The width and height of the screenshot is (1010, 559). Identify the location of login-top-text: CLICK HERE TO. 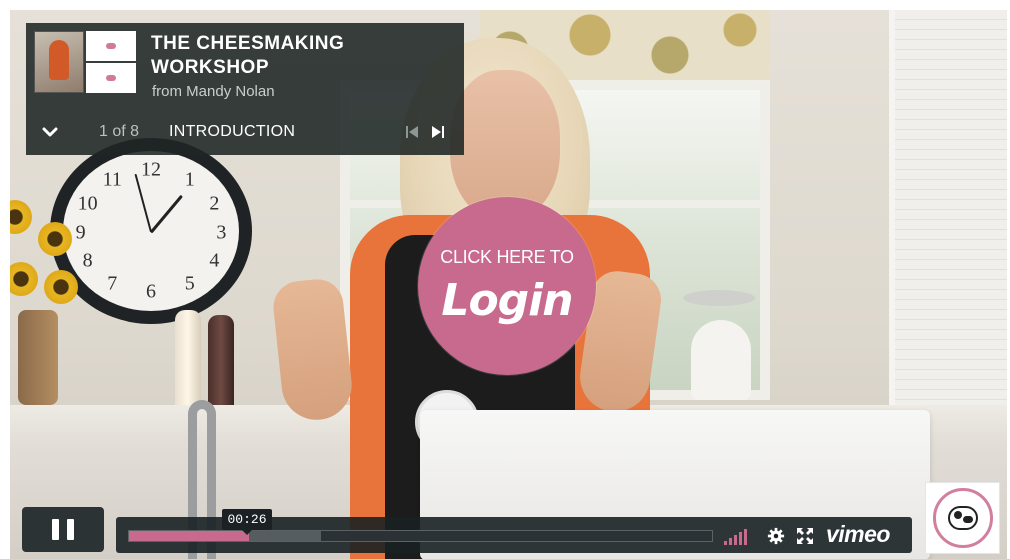
(507, 257).